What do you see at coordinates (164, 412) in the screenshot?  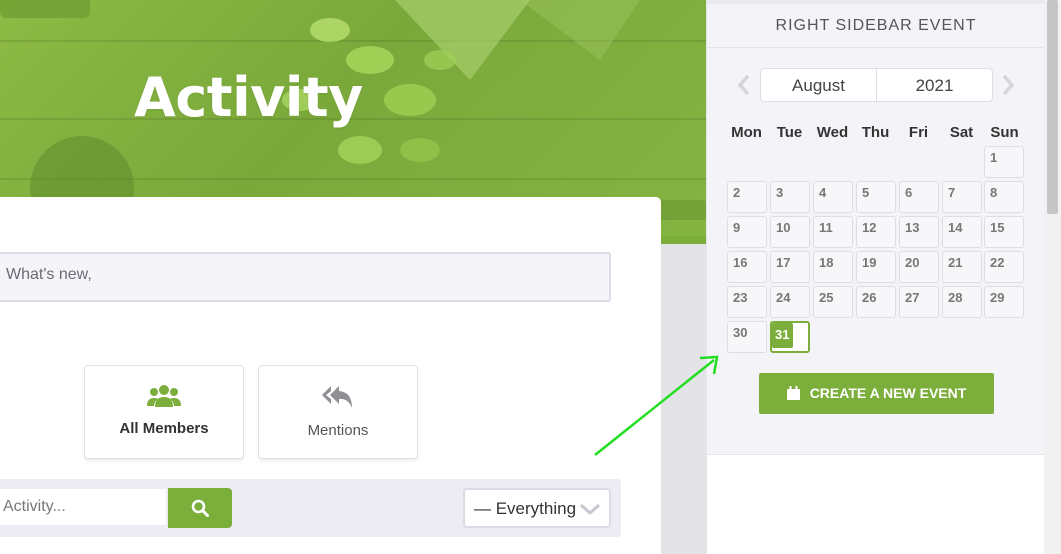 I see `tab-all-members: All Members` at bounding box center [164, 412].